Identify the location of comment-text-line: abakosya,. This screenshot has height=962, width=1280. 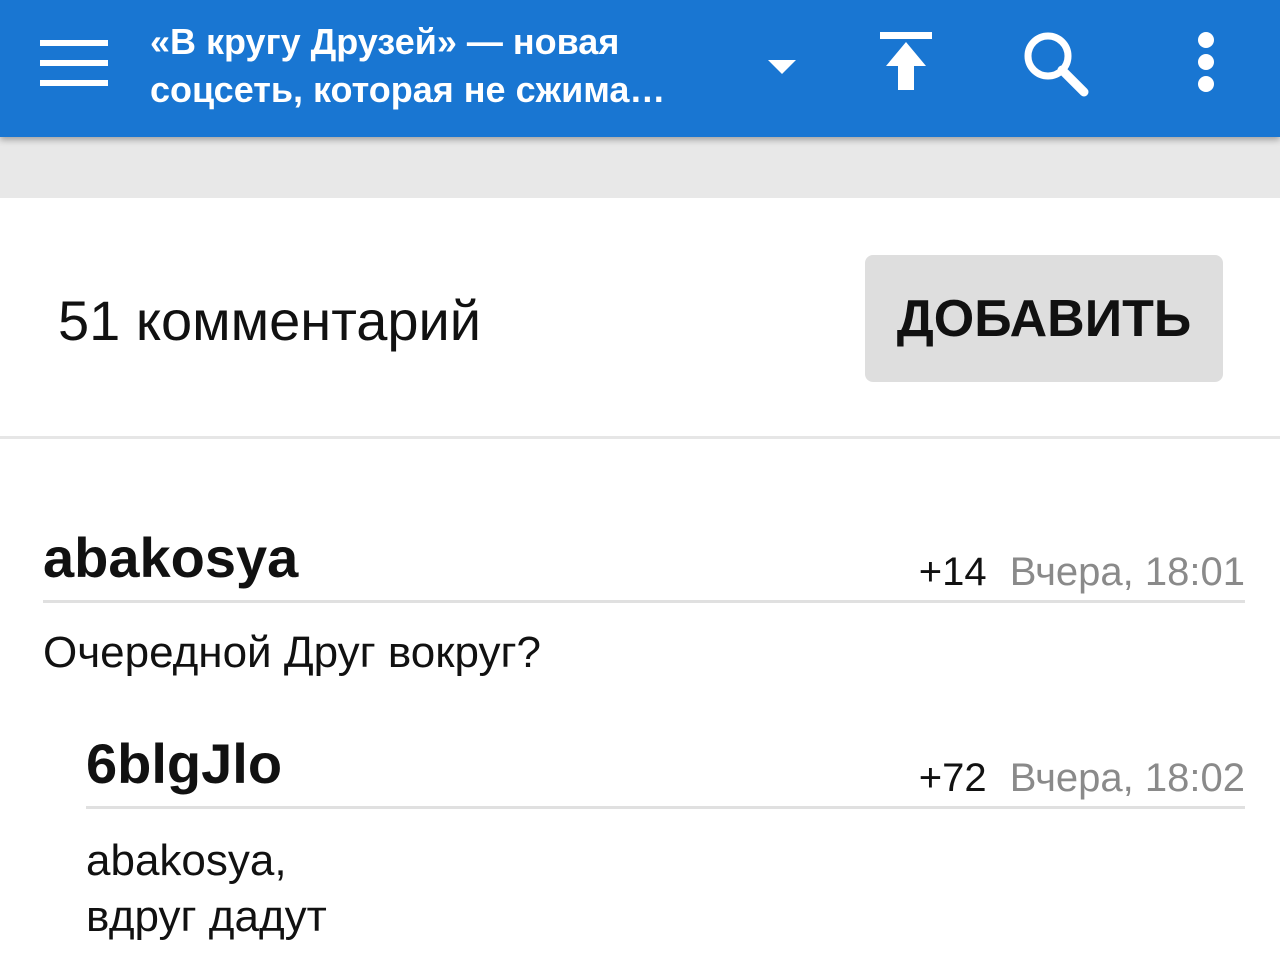
(186, 860).